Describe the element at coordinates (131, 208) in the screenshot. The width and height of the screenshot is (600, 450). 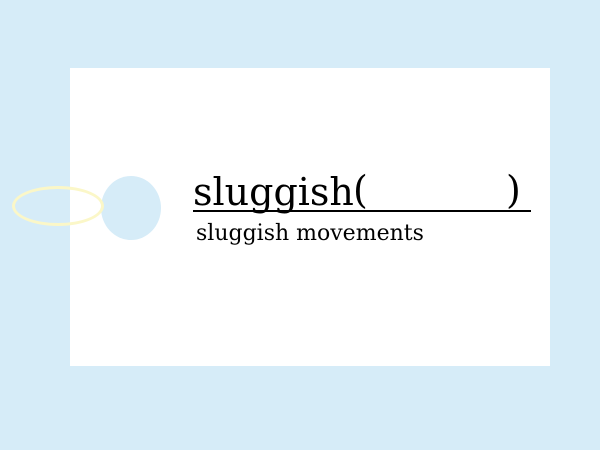
I see `card-hole` at that location.